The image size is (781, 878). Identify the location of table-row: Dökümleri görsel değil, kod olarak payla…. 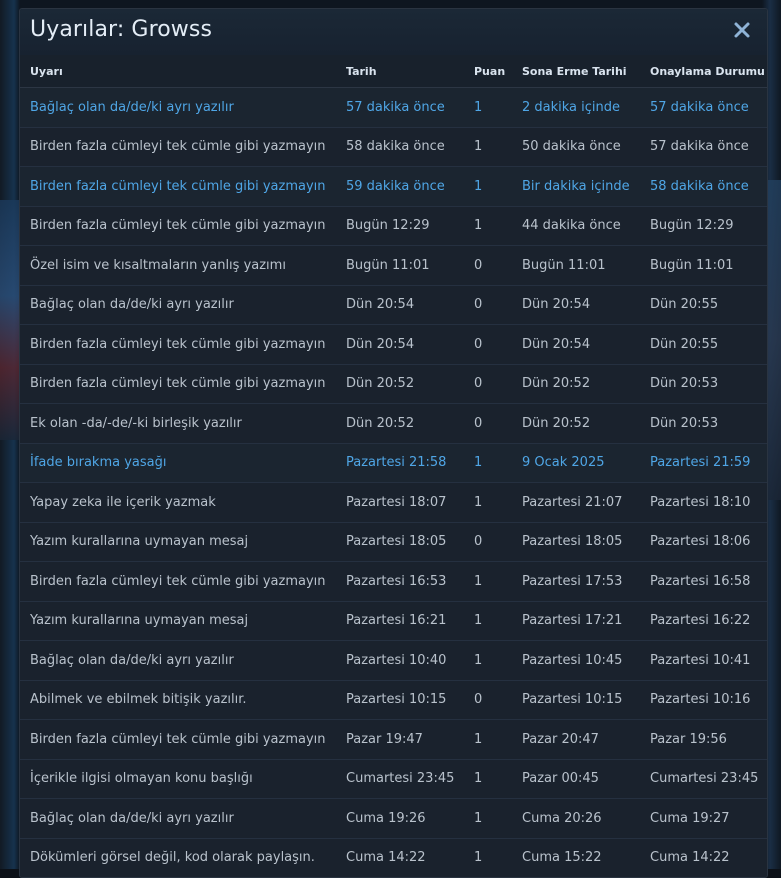
(393, 857).